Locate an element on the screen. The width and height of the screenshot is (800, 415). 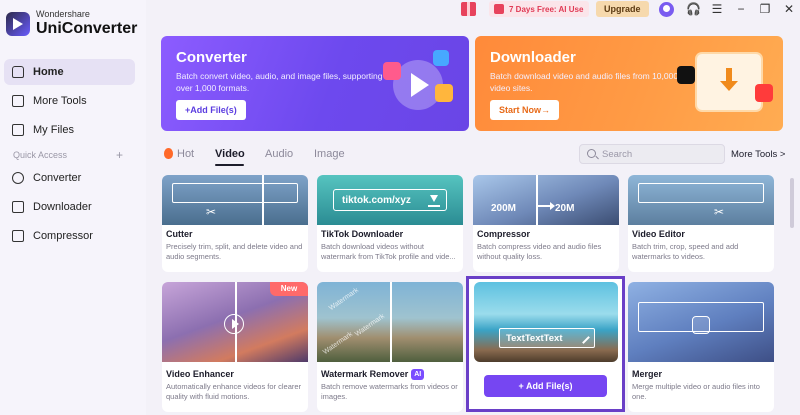
sidebar-item-compressor: Compressor is located at coordinates (69, 236).